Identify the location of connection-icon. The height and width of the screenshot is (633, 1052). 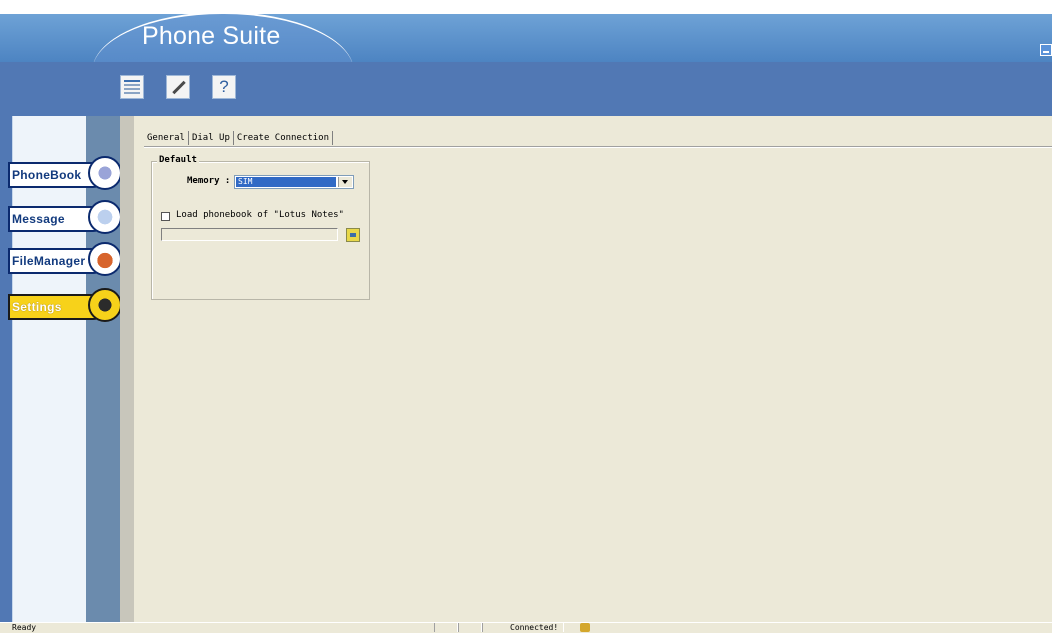
(585, 627).